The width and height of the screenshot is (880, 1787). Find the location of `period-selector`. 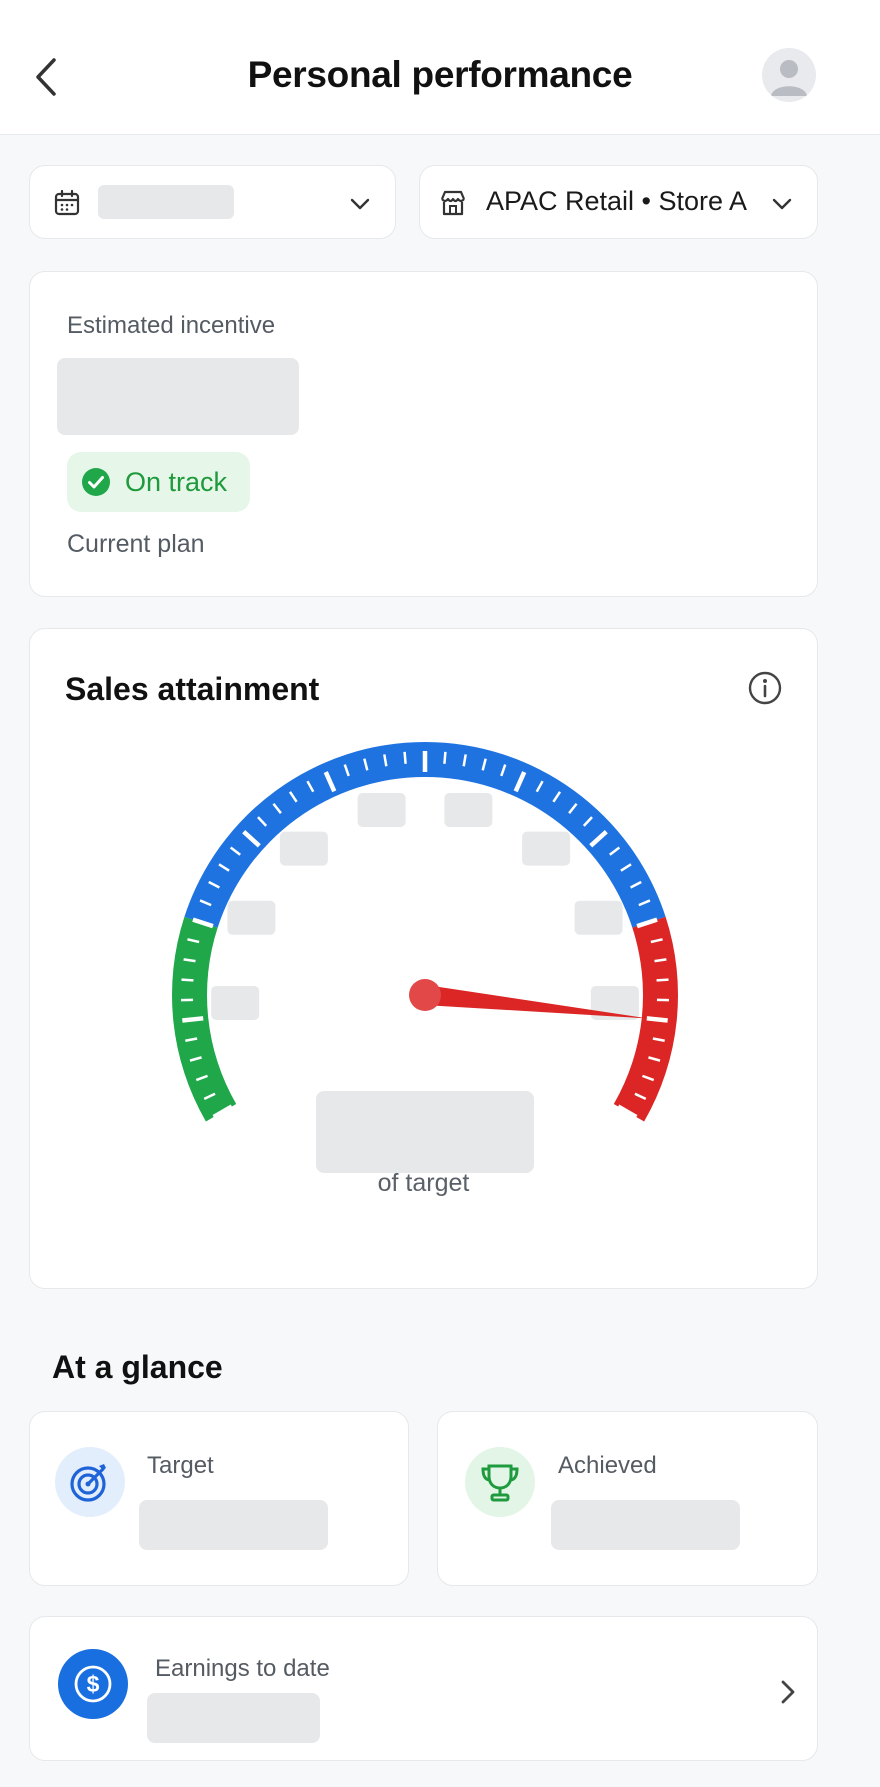

period-selector is located at coordinates (212, 202).